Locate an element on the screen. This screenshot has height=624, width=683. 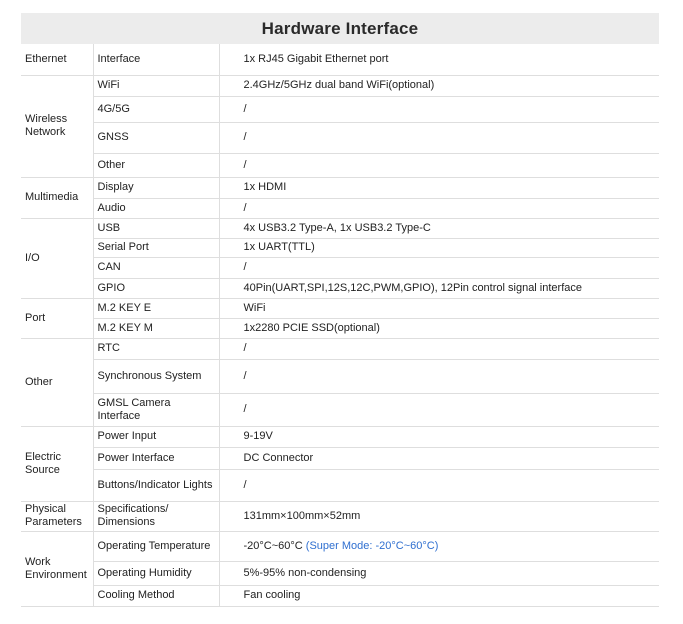
row-label-operating-humidity: Operating Humidity is located at coordinates (156, 573).